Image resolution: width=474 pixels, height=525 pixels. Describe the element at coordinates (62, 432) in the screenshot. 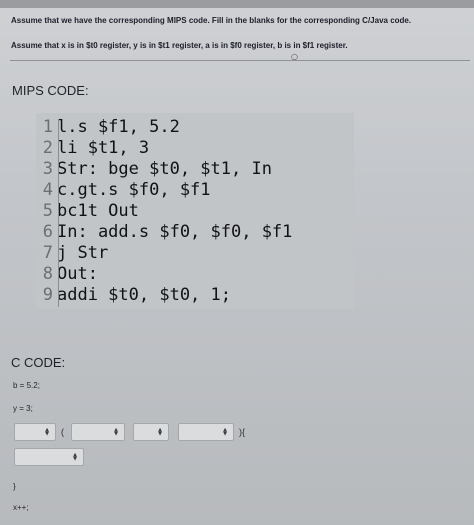

I see `open-paren: (` at that location.